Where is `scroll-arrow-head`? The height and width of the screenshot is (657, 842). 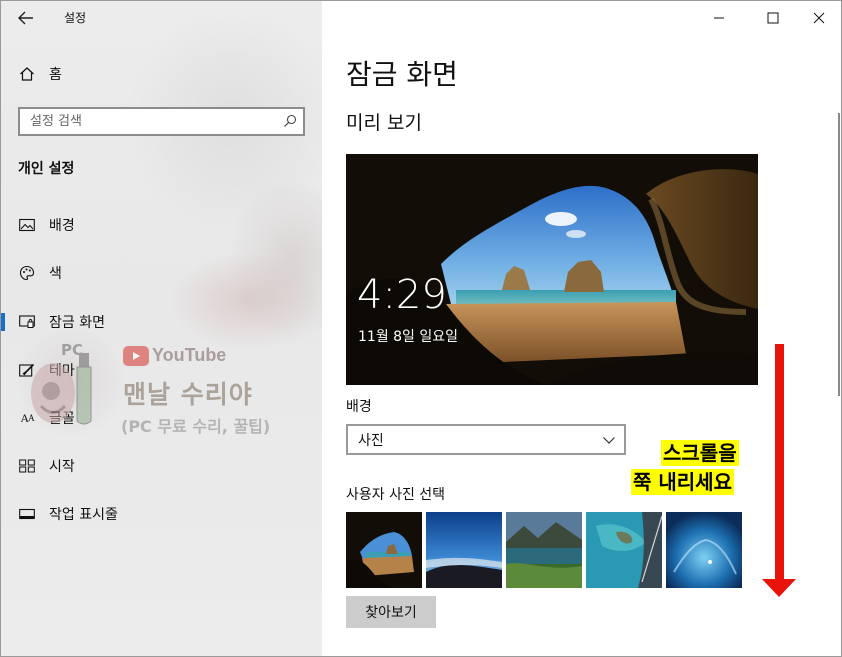
scroll-arrow-head is located at coordinates (779, 588).